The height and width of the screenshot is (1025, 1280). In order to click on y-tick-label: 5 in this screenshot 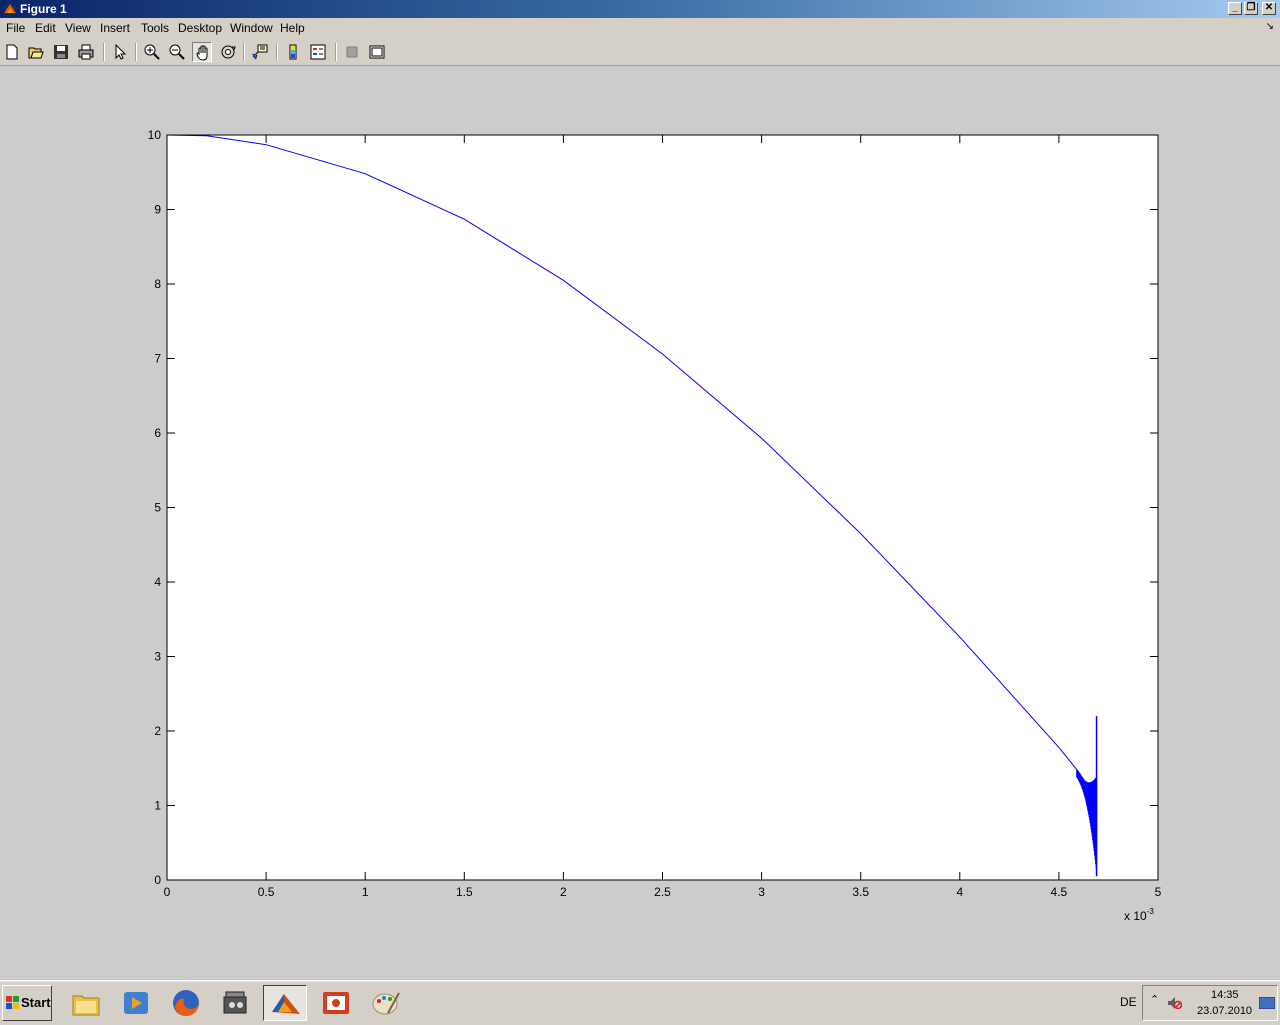, I will do `click(157, 508)`.